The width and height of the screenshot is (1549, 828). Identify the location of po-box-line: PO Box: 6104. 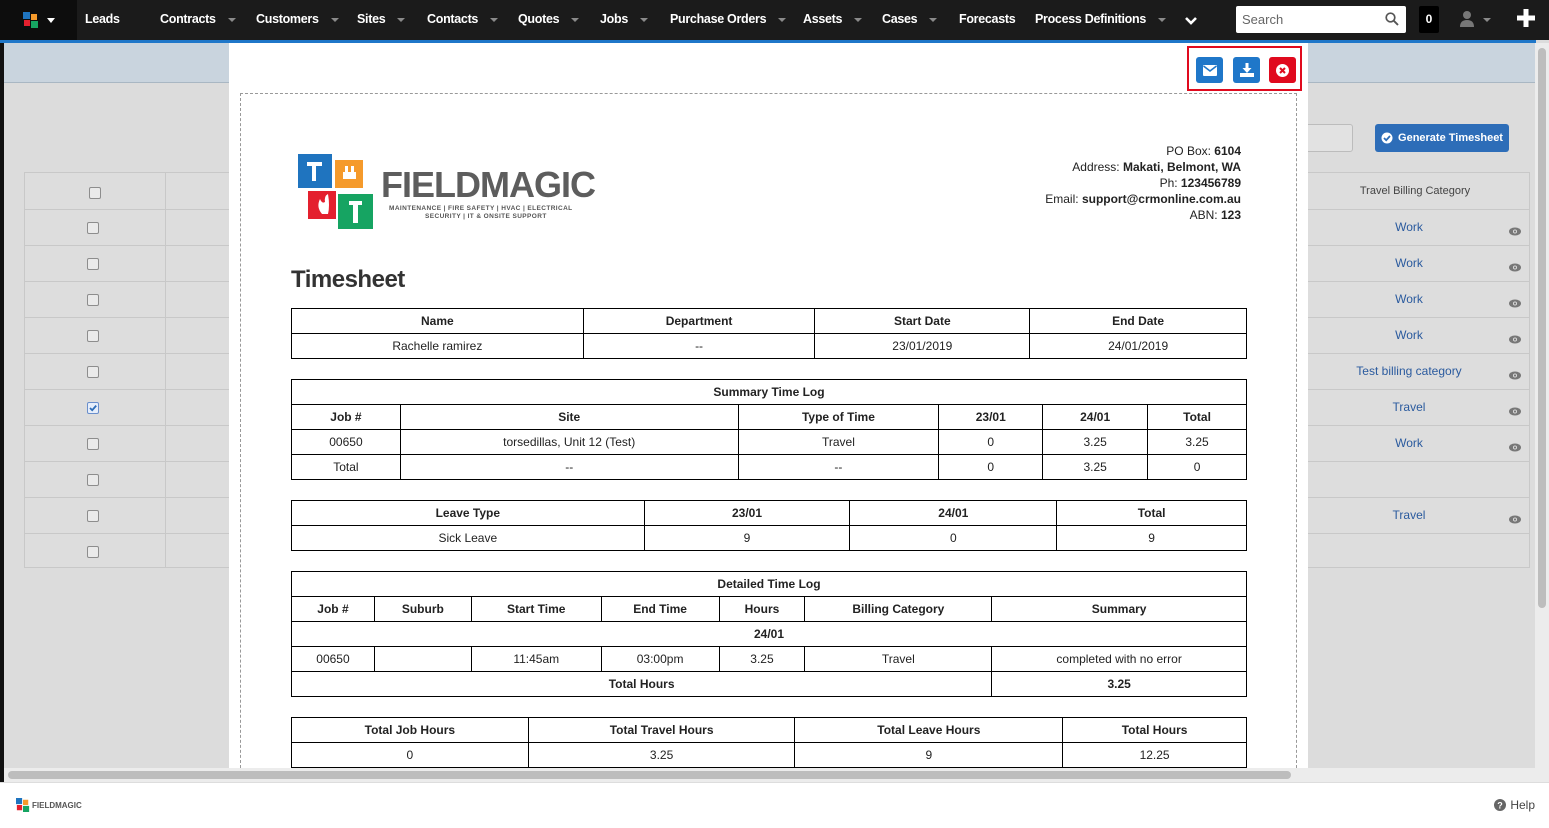
(1203, 151).